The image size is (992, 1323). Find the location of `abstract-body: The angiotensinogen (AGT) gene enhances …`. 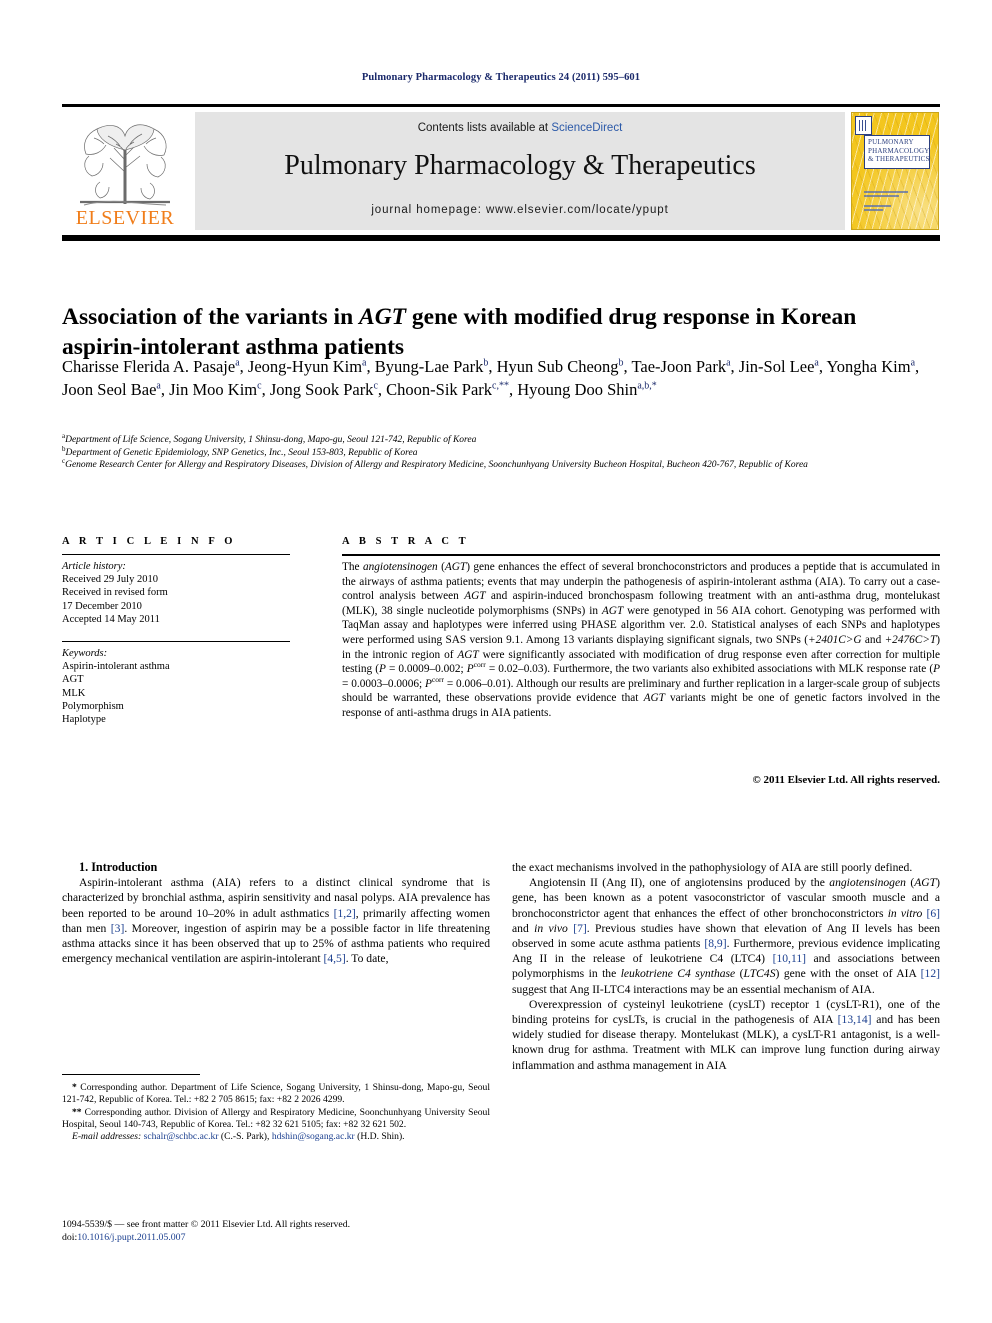

abstract-body: The angiotensinogen (AGT) gene enhances … is located at coordinates (641, 640).